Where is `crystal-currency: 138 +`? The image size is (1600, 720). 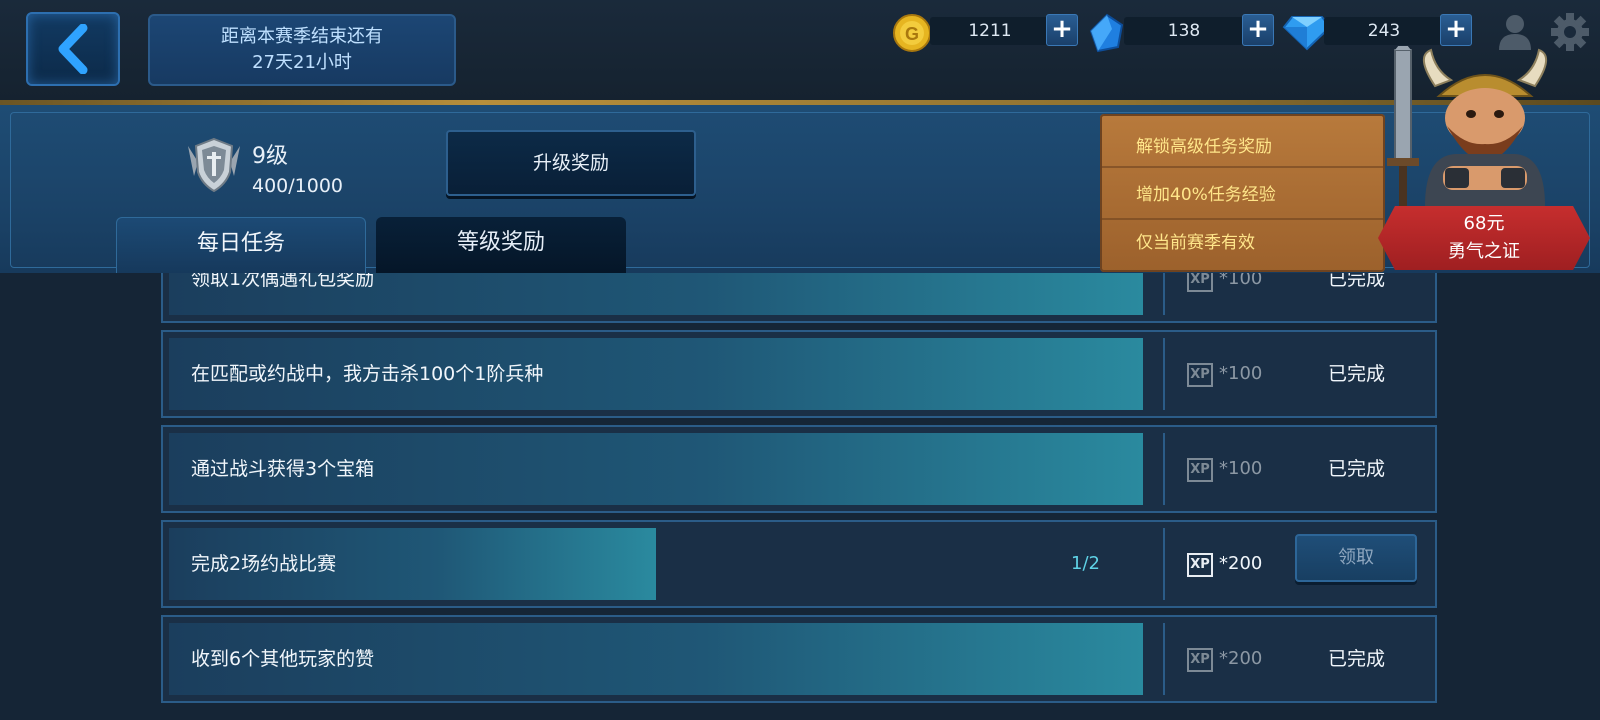
crystal-currency: 138 + is located at coordinates (1181, 33).